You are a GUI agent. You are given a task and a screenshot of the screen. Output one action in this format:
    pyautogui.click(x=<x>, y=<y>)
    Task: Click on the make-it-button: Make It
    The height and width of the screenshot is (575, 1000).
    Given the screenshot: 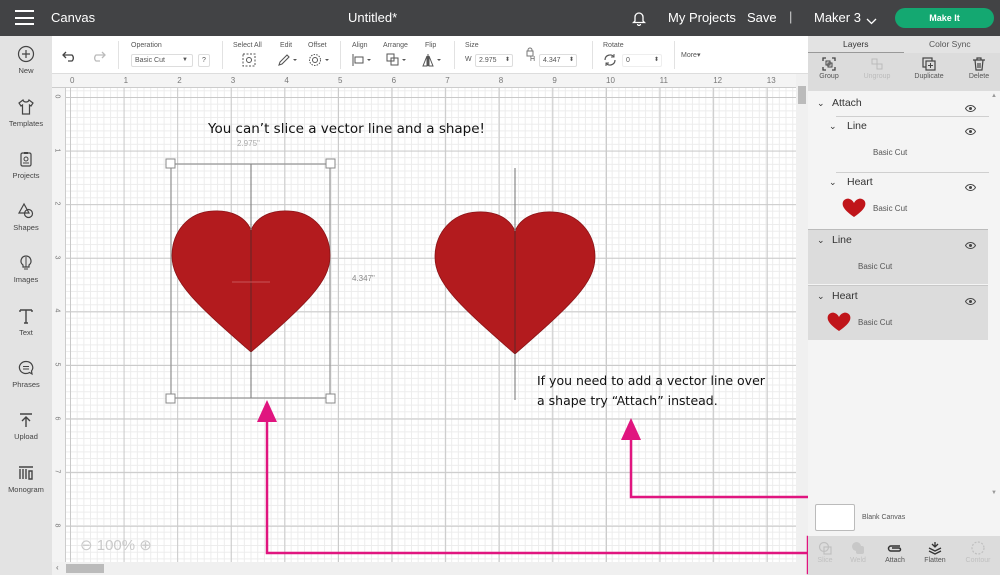 What is the action you would take?
    pyautogui.click(x=944, y=18)
    